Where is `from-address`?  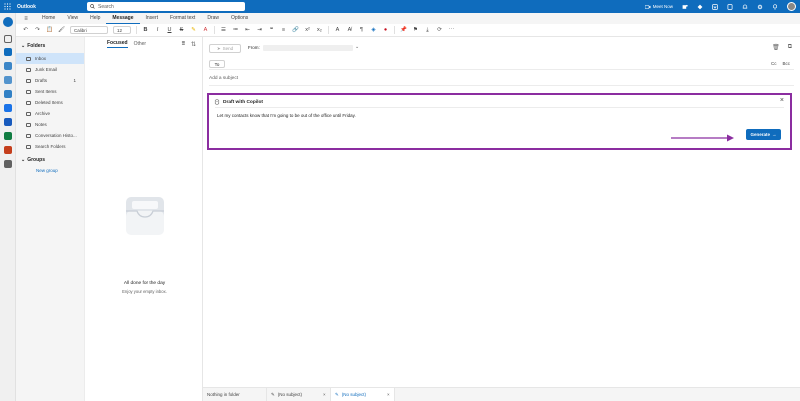 from-address is located at coordinates (308, 48).